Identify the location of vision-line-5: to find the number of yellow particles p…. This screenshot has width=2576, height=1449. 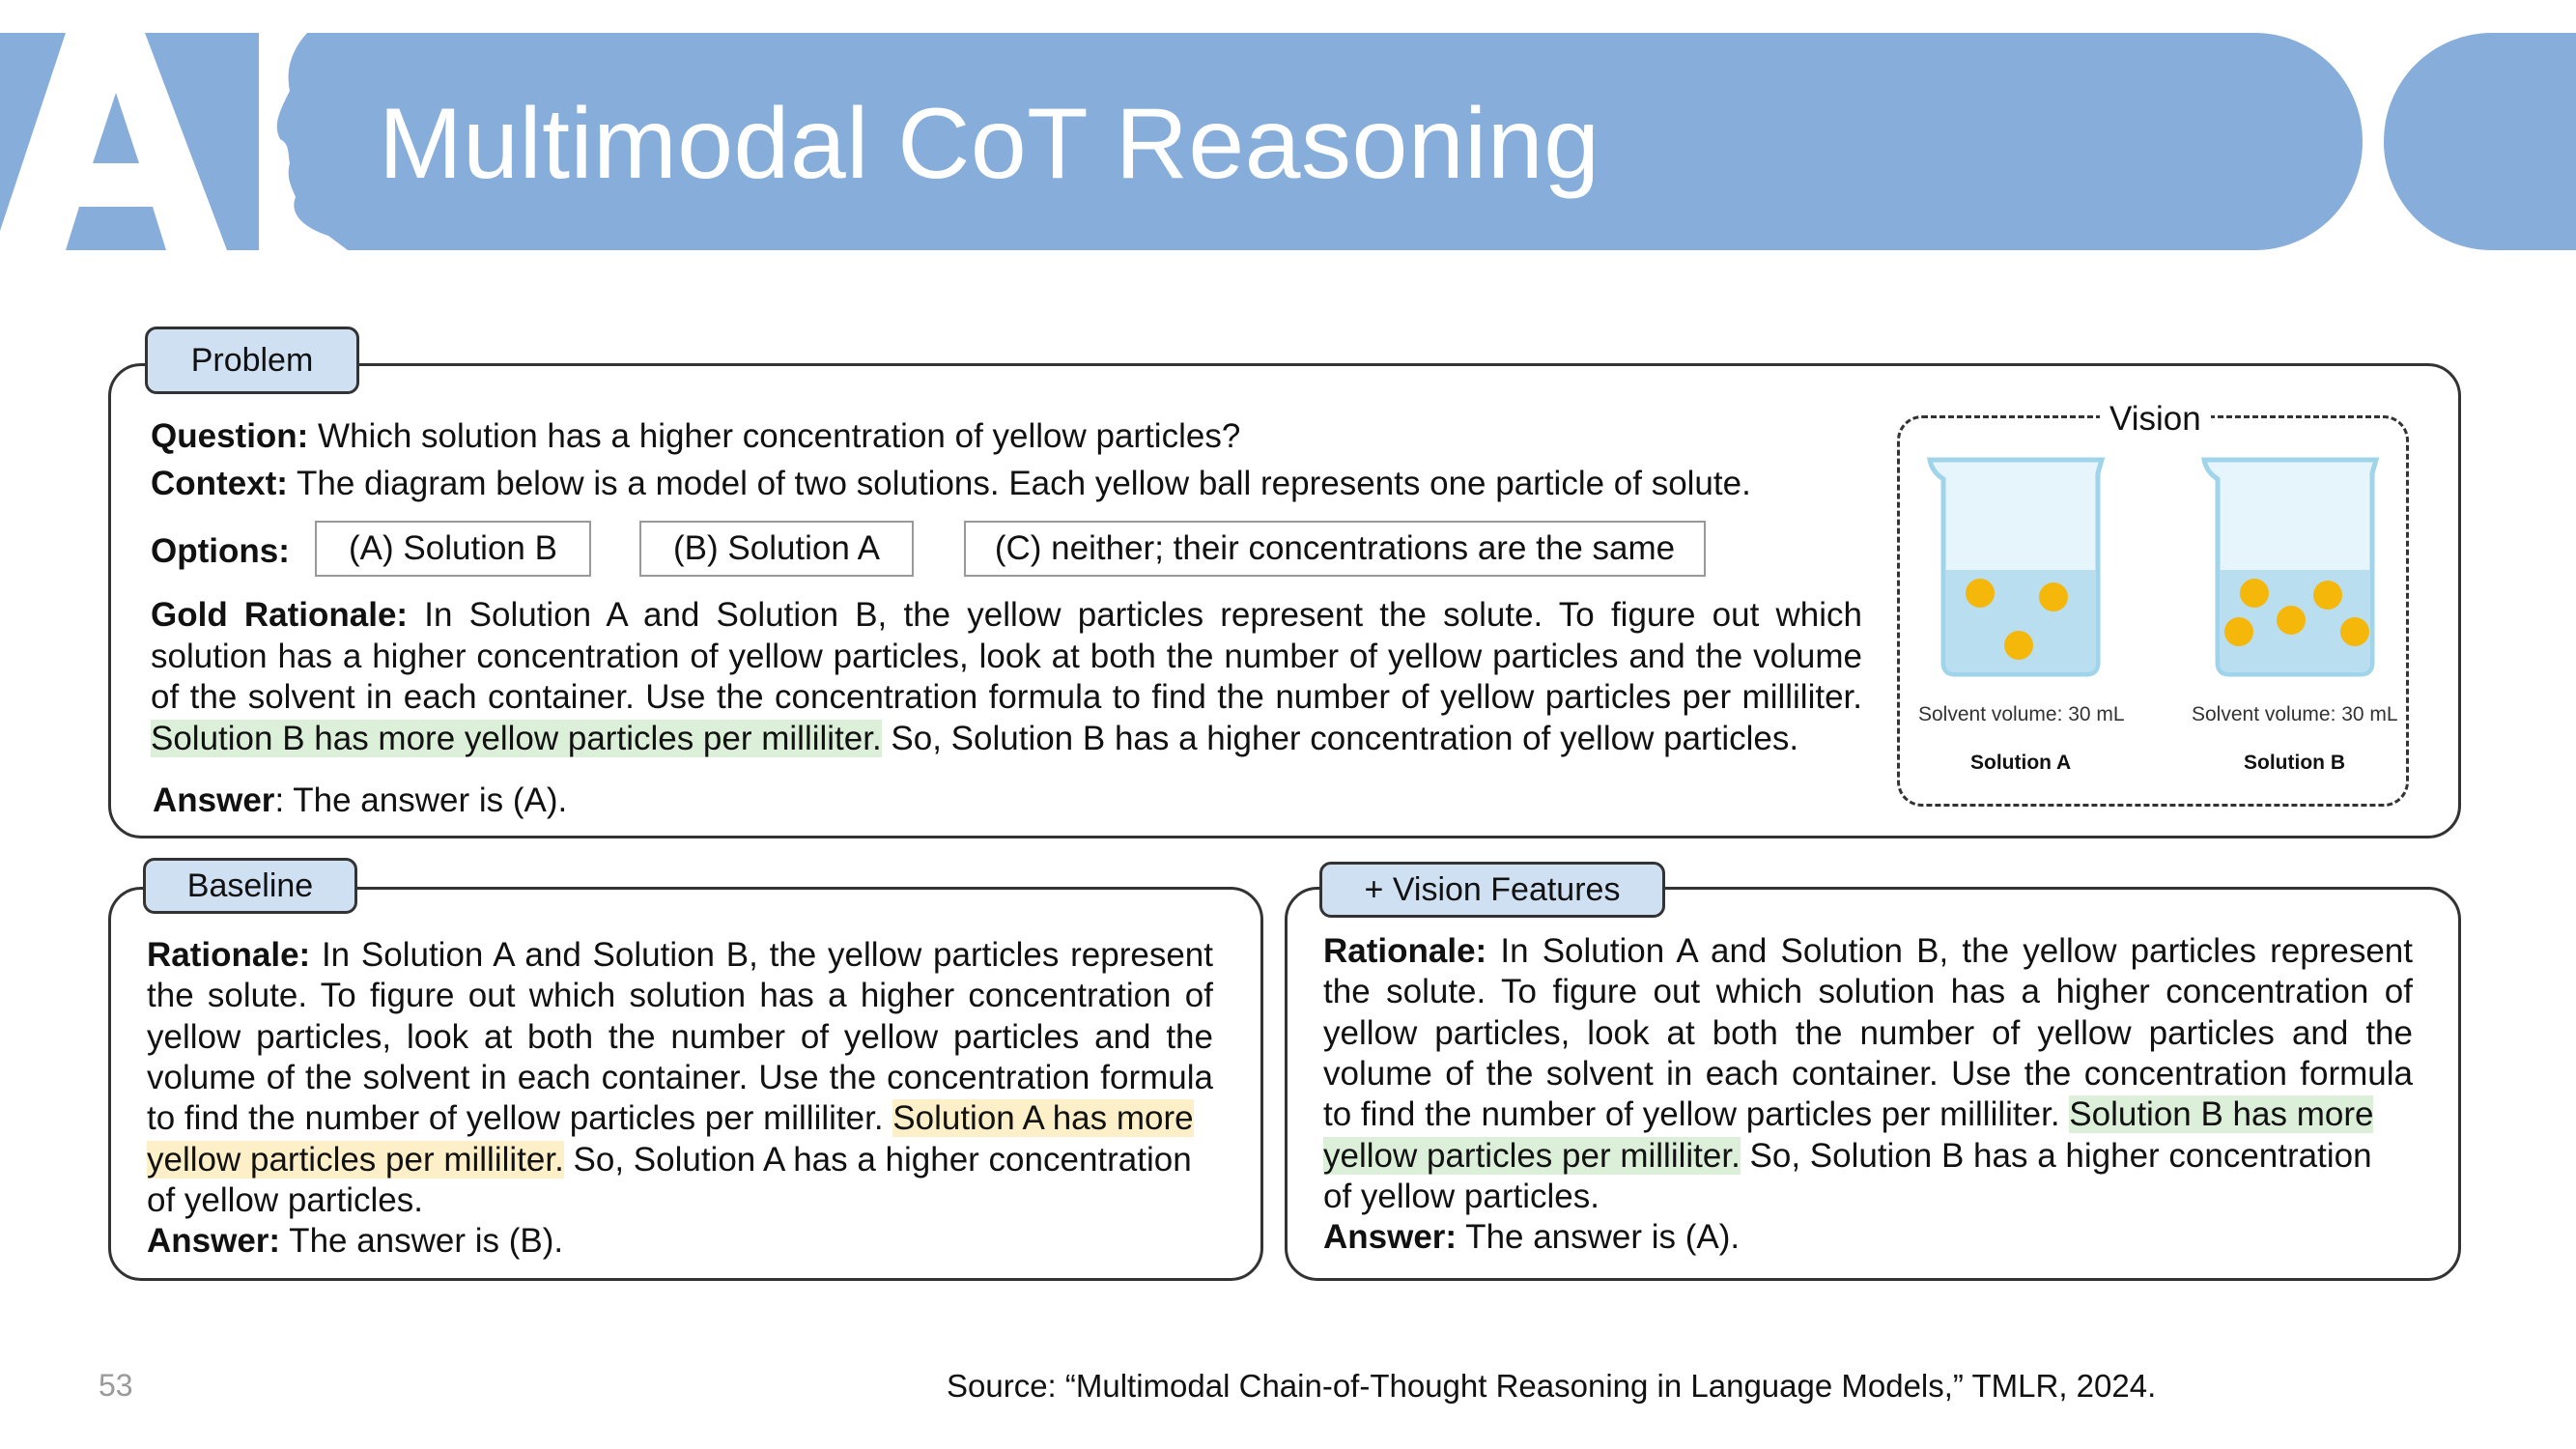
(1848, 1114).